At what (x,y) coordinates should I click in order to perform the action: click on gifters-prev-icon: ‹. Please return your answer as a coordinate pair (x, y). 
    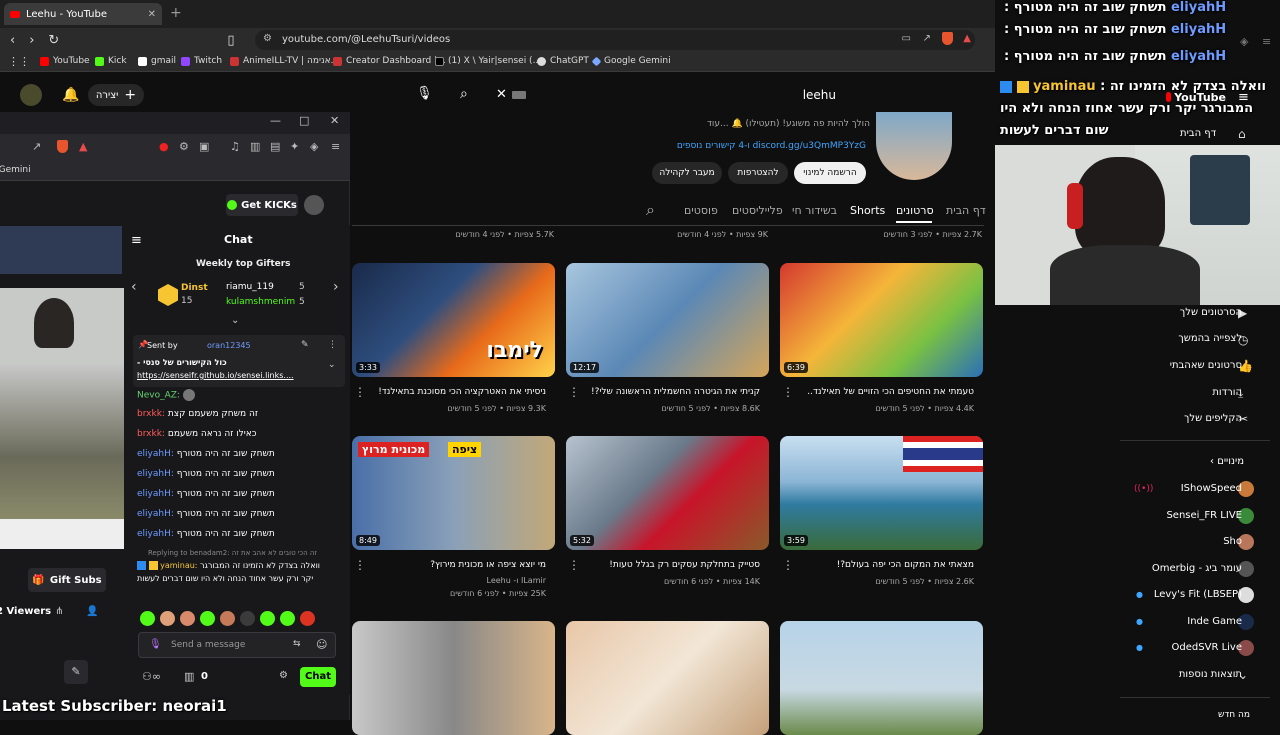
    Looking at the image, I should click on (134, 287).